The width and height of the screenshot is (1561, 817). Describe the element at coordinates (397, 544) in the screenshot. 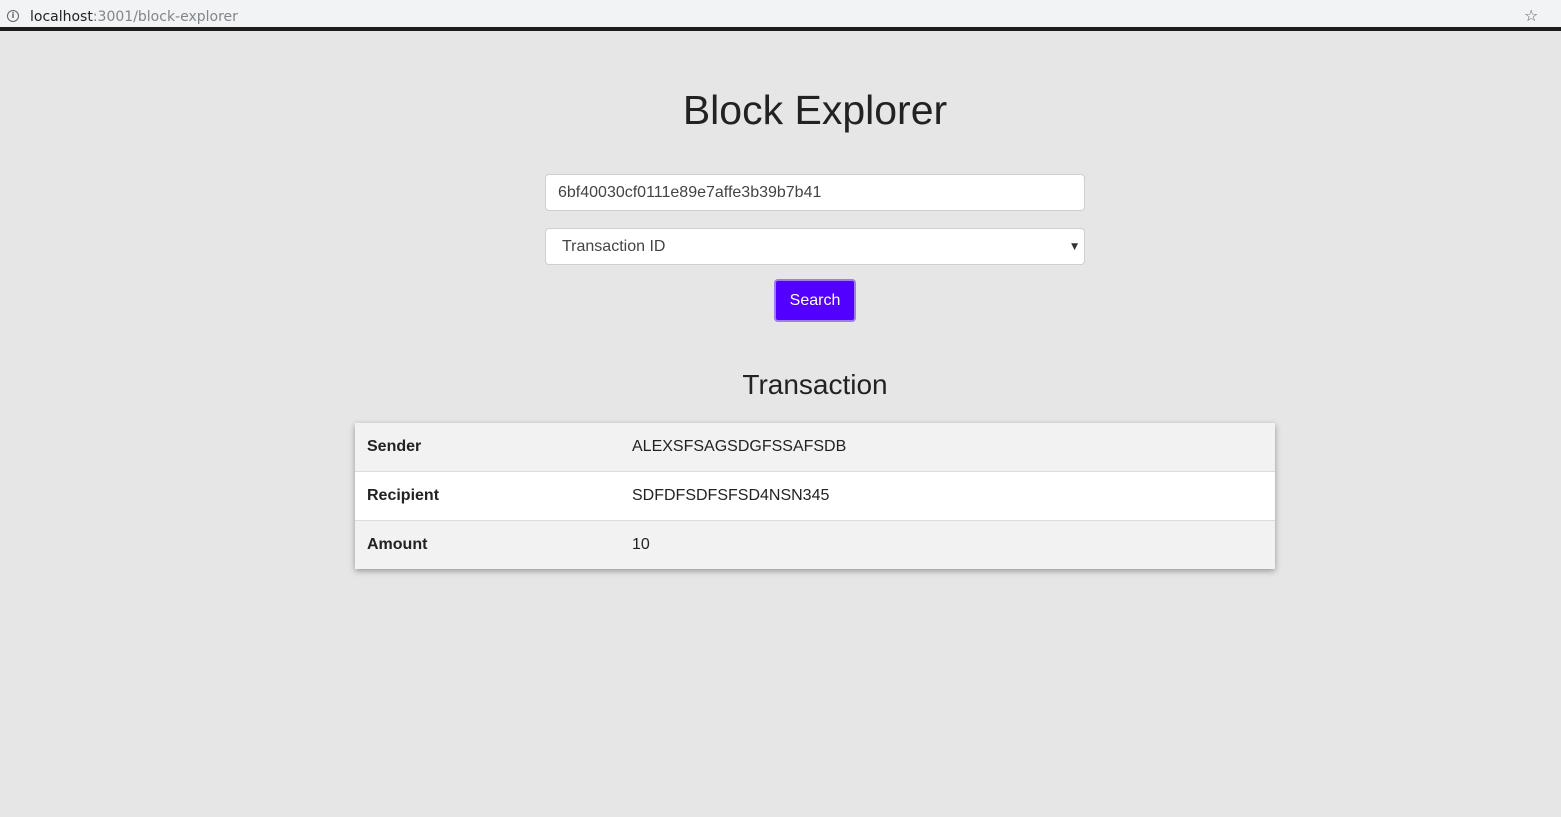

I see `row-label: Amount` at that location.